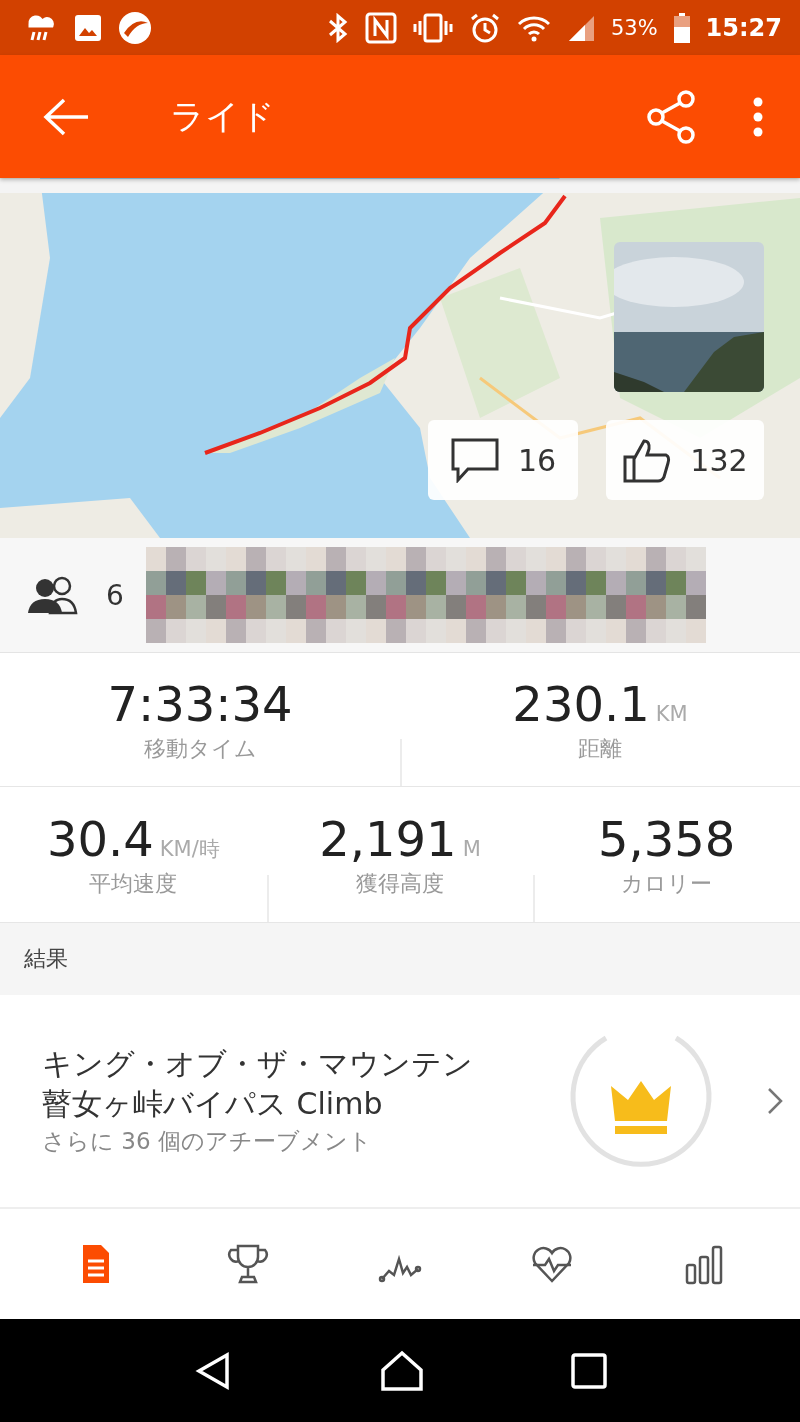  I want to click on more-icon, so click(758, 116).